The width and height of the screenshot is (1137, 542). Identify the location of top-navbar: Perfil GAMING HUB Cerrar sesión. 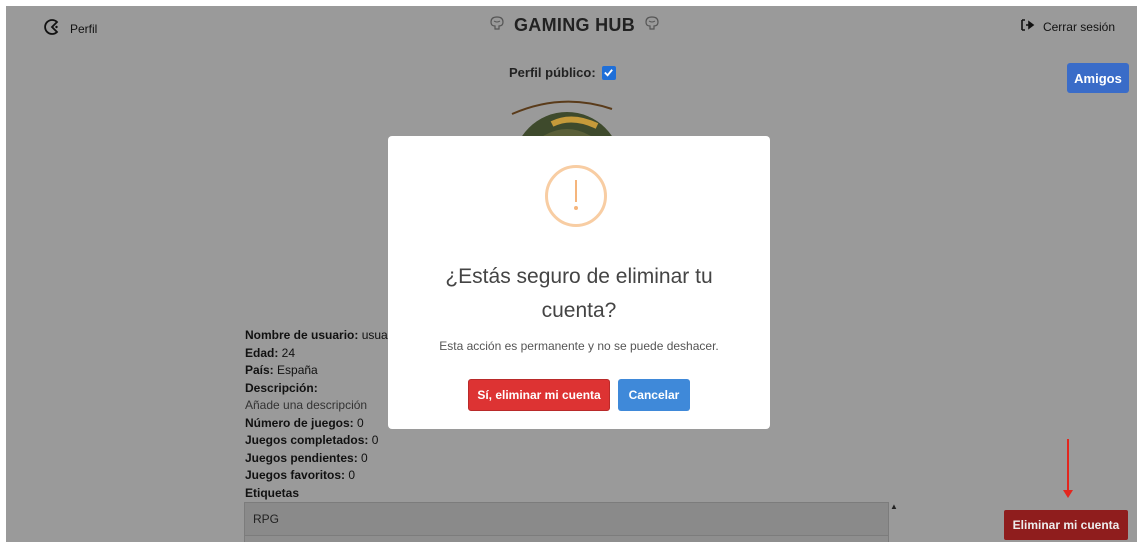
(571, 27).